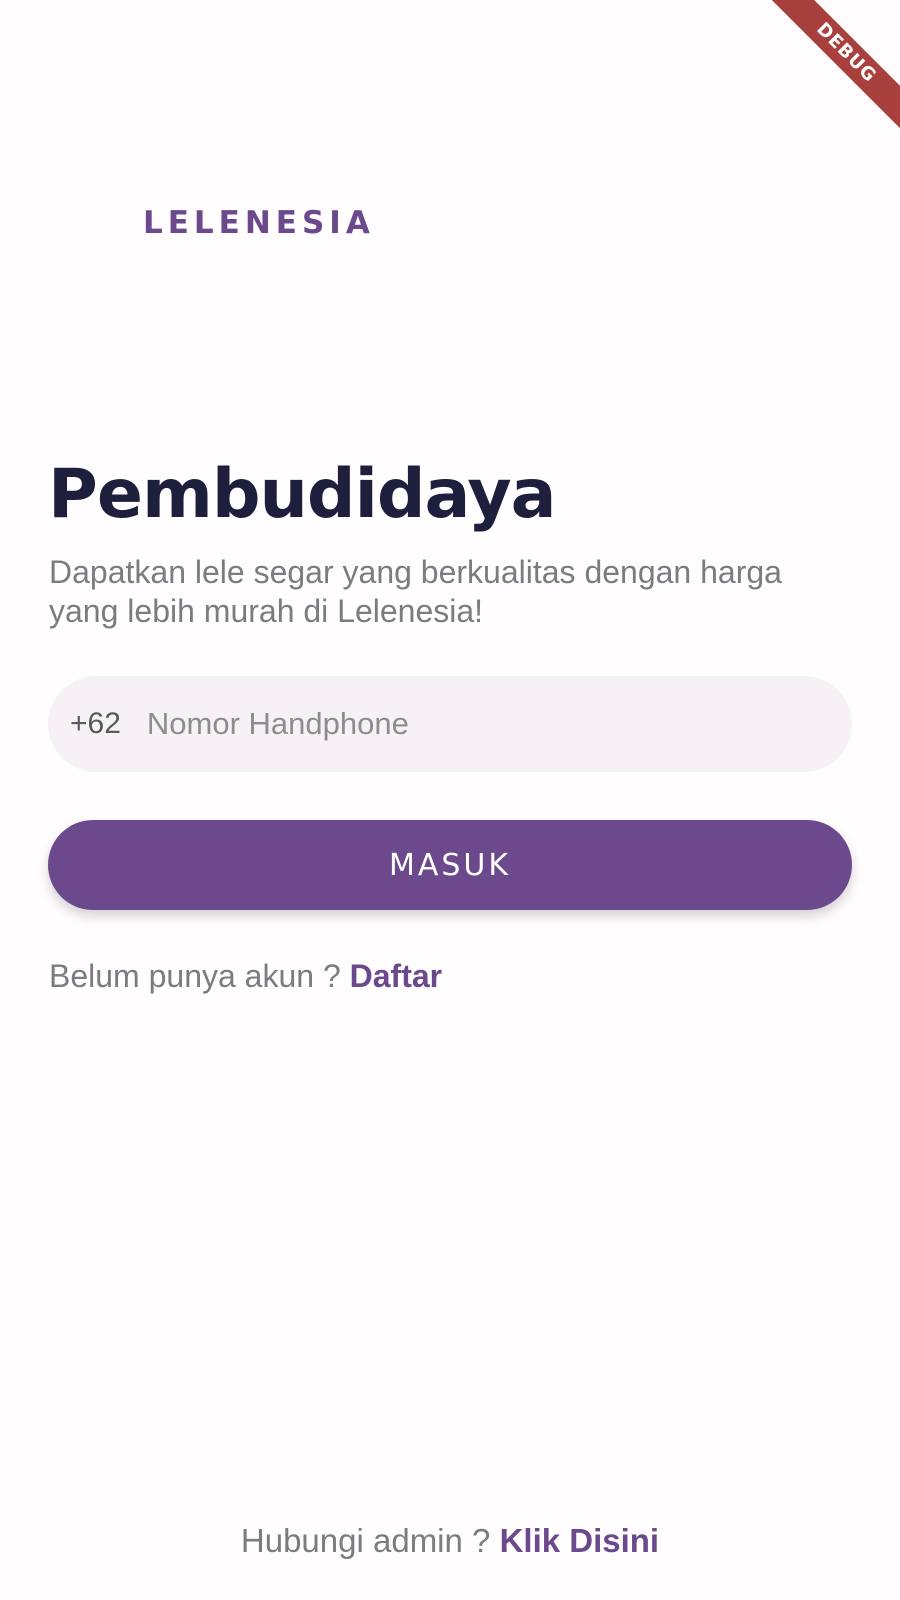 The height and width of the screenshot is (1600, 900). I want to click on contact-admin-text: Hubungi admin ?, so click(370, 1540).